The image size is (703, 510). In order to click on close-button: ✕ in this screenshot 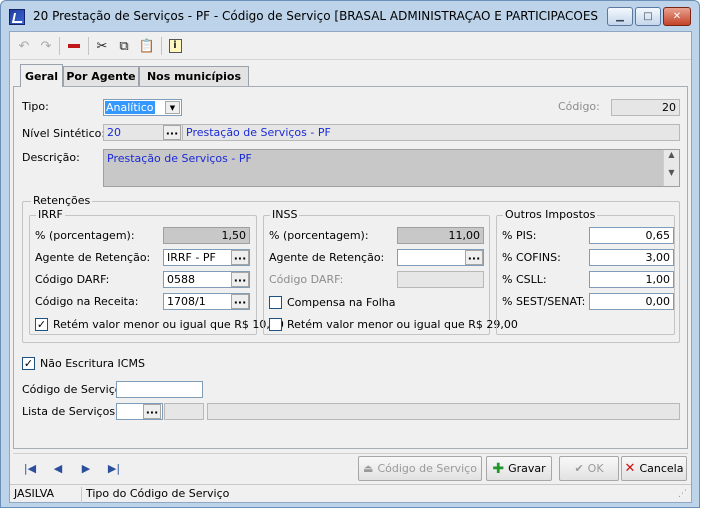, I will do `click(677, 16)`.